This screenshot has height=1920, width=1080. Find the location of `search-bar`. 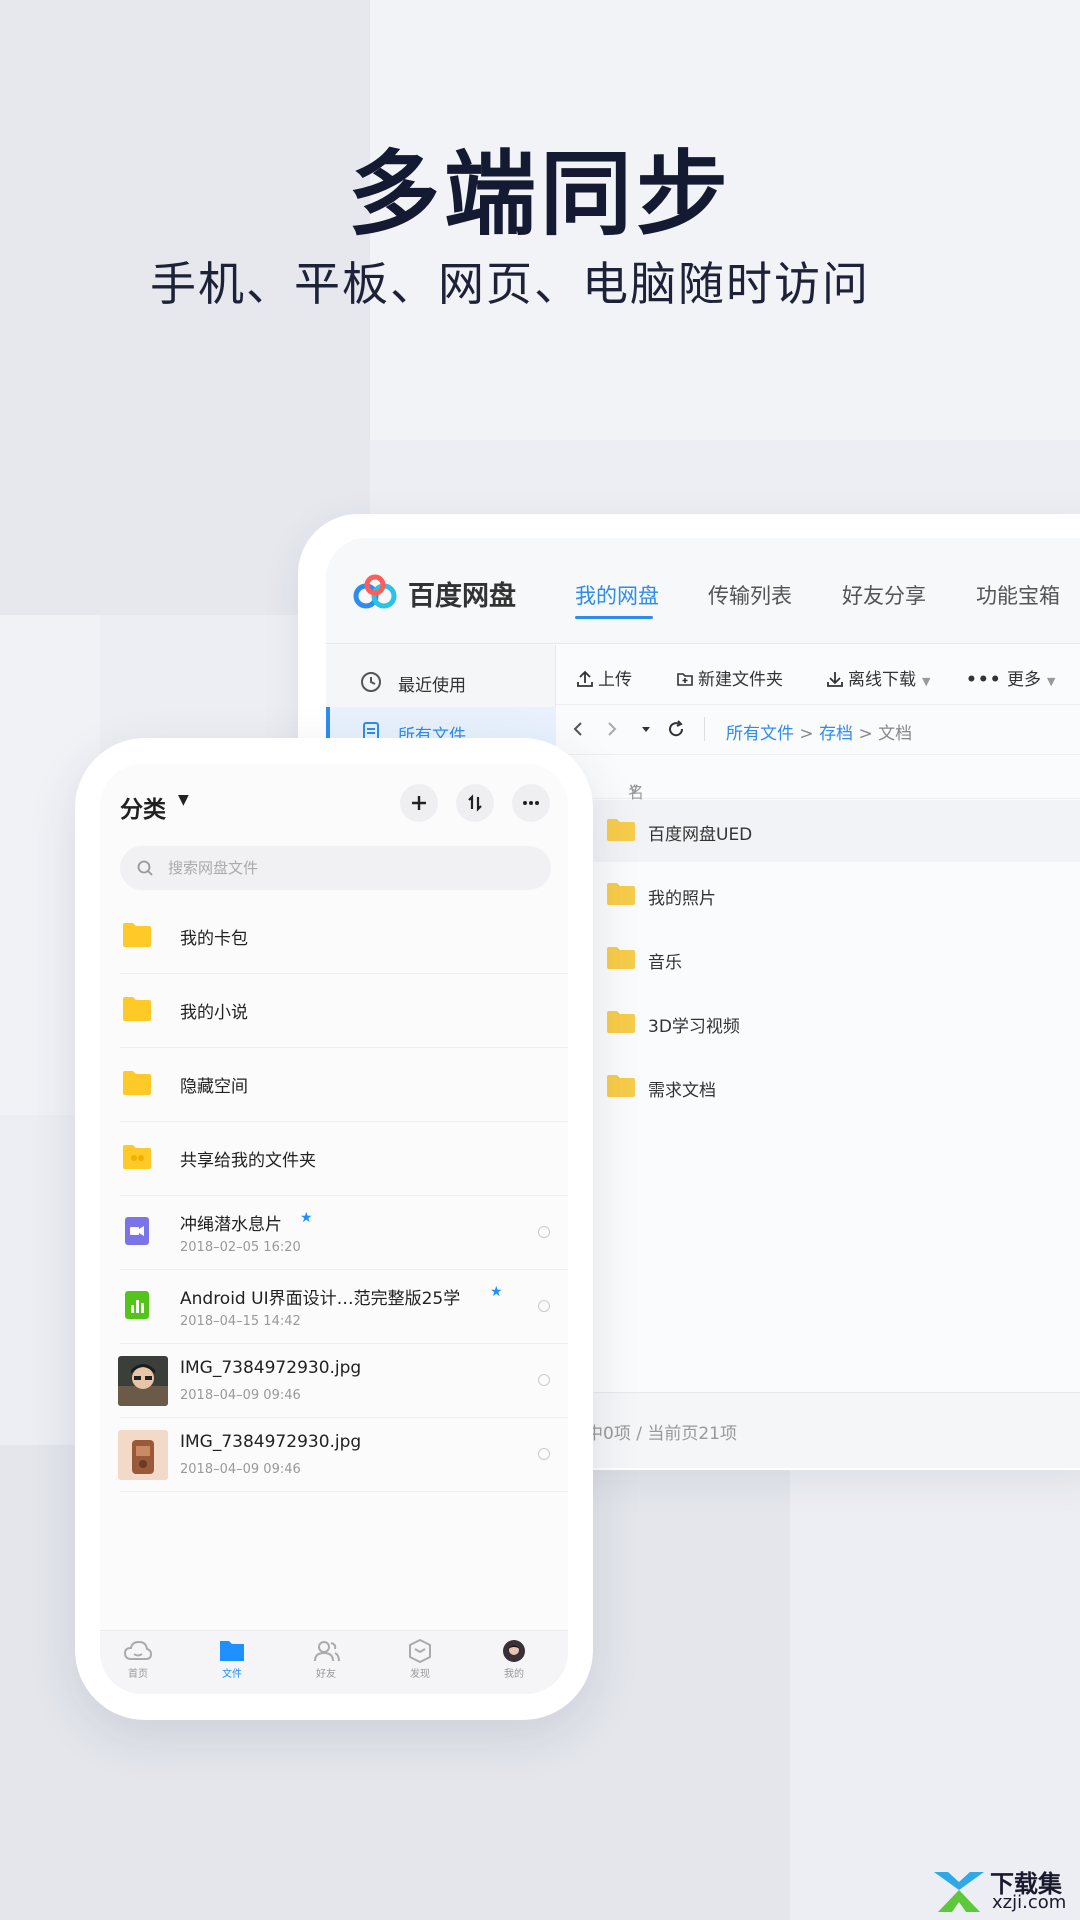

search-bar is located at coordinates (335, 868).